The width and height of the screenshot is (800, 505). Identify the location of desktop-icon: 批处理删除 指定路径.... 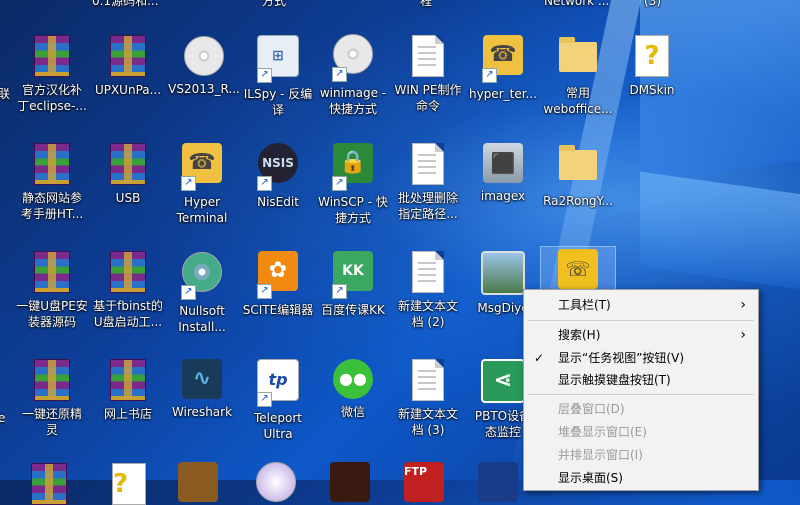
(428, 188).